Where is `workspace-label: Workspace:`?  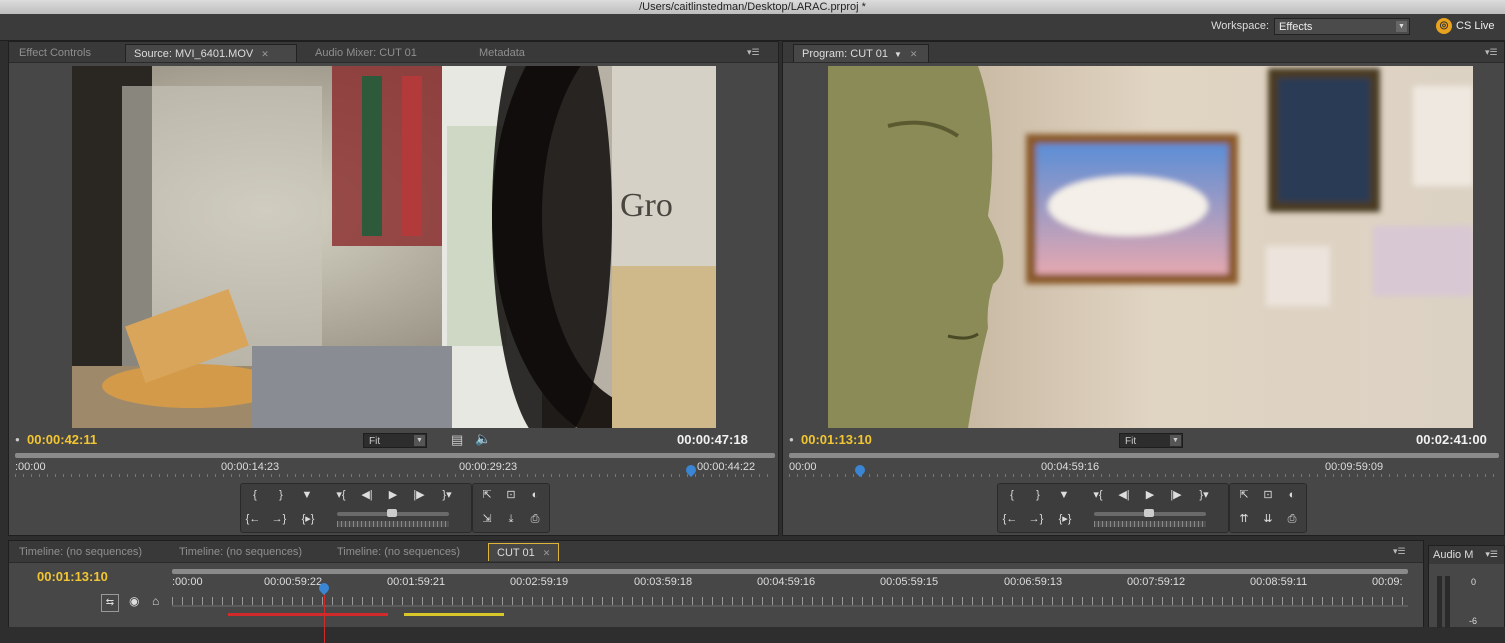 workspace-label: Workspace: is located at coordinates (1240, 26).